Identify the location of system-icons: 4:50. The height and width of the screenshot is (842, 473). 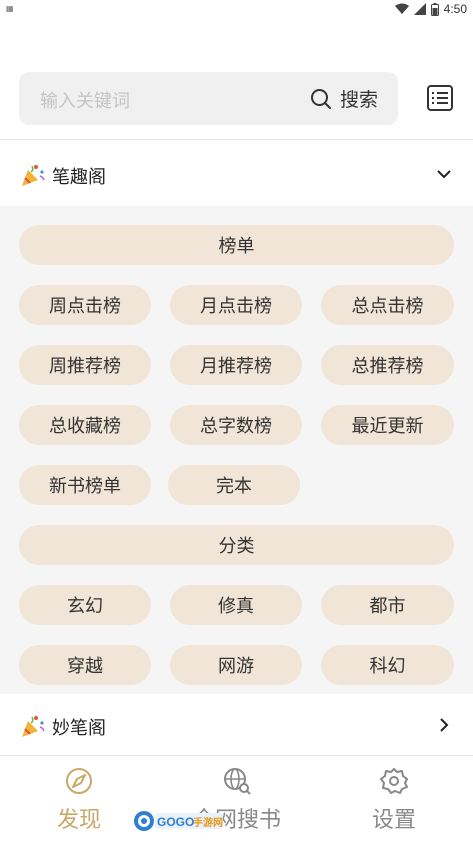
(430, 9).